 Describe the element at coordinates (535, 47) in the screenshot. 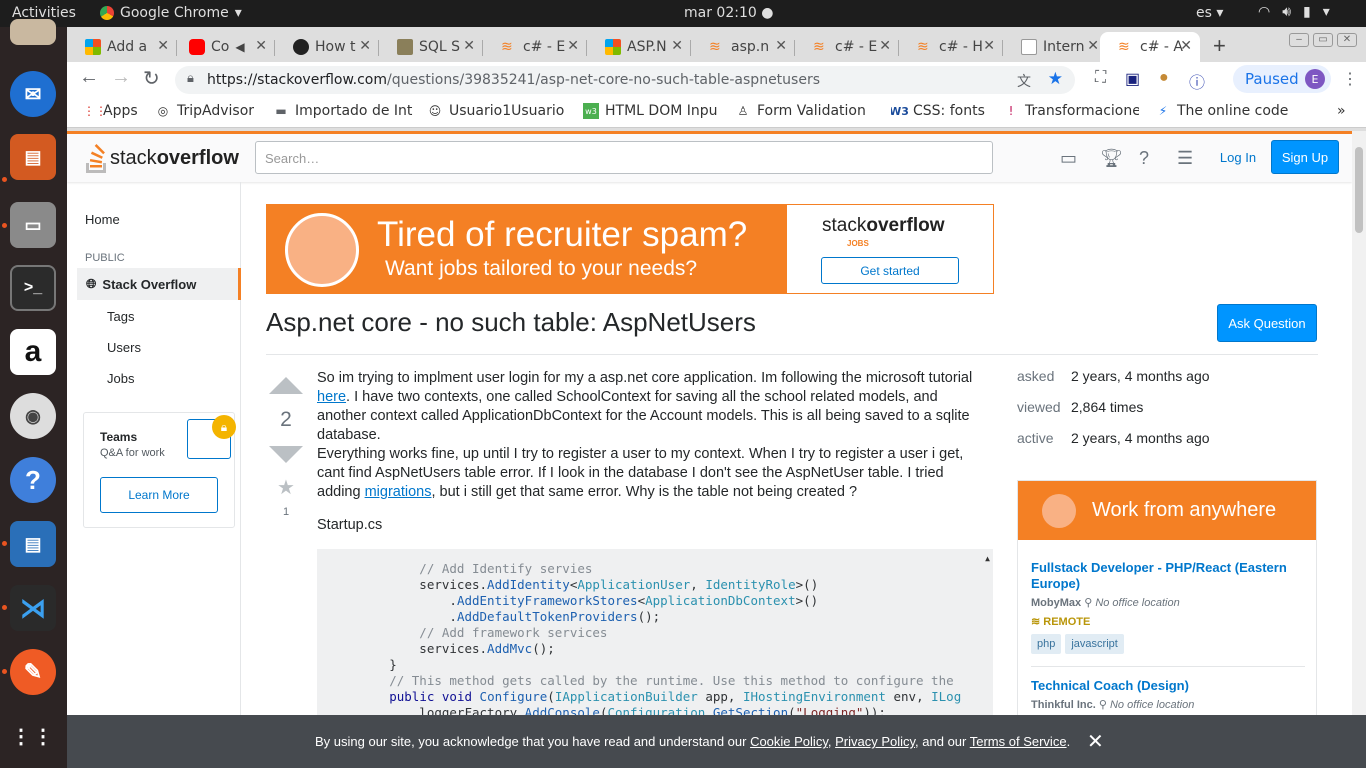

I see `tab-5: ≋ c# - E ✕` at that location.